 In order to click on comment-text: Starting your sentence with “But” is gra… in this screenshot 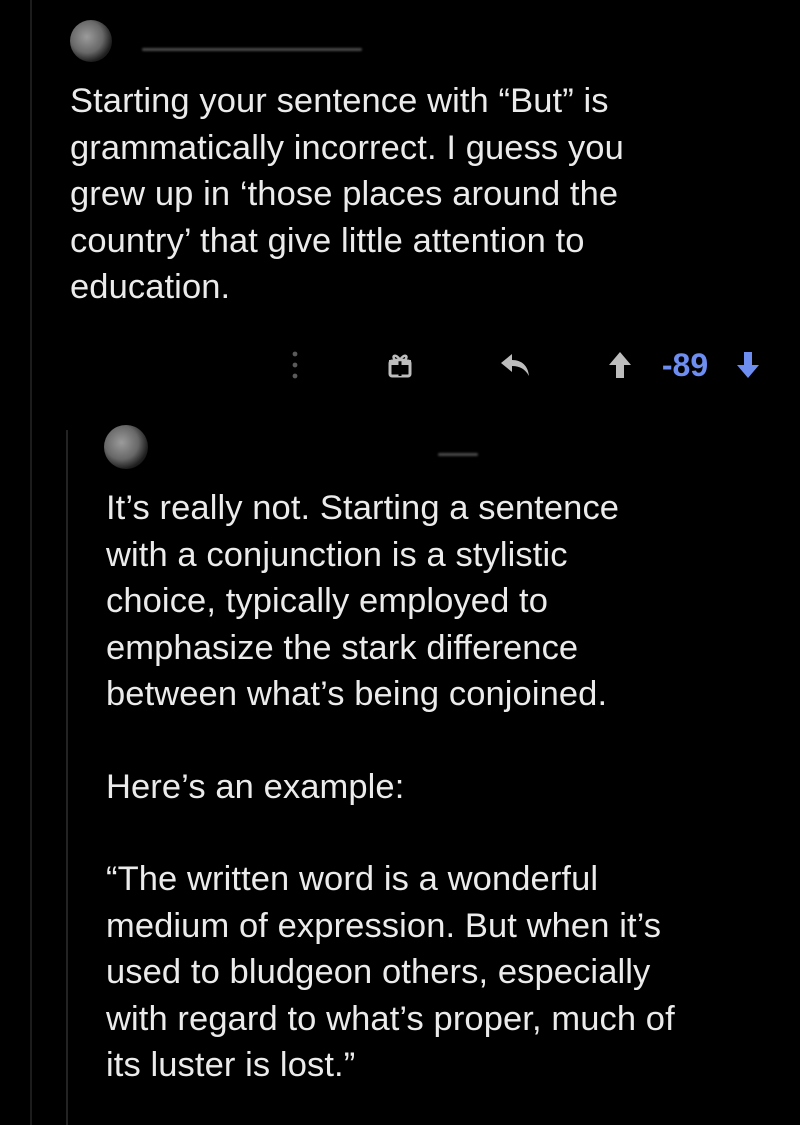, I will do `click(347, 194)`.